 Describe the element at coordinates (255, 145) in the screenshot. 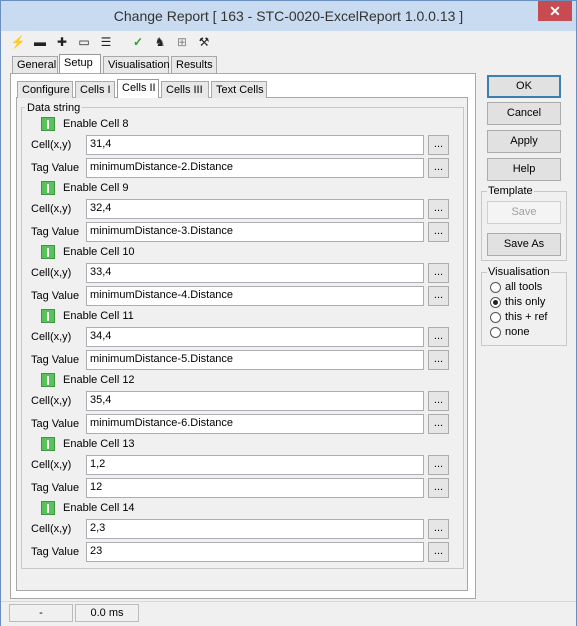

I see `cell-xy-input: 31,4` at that location.